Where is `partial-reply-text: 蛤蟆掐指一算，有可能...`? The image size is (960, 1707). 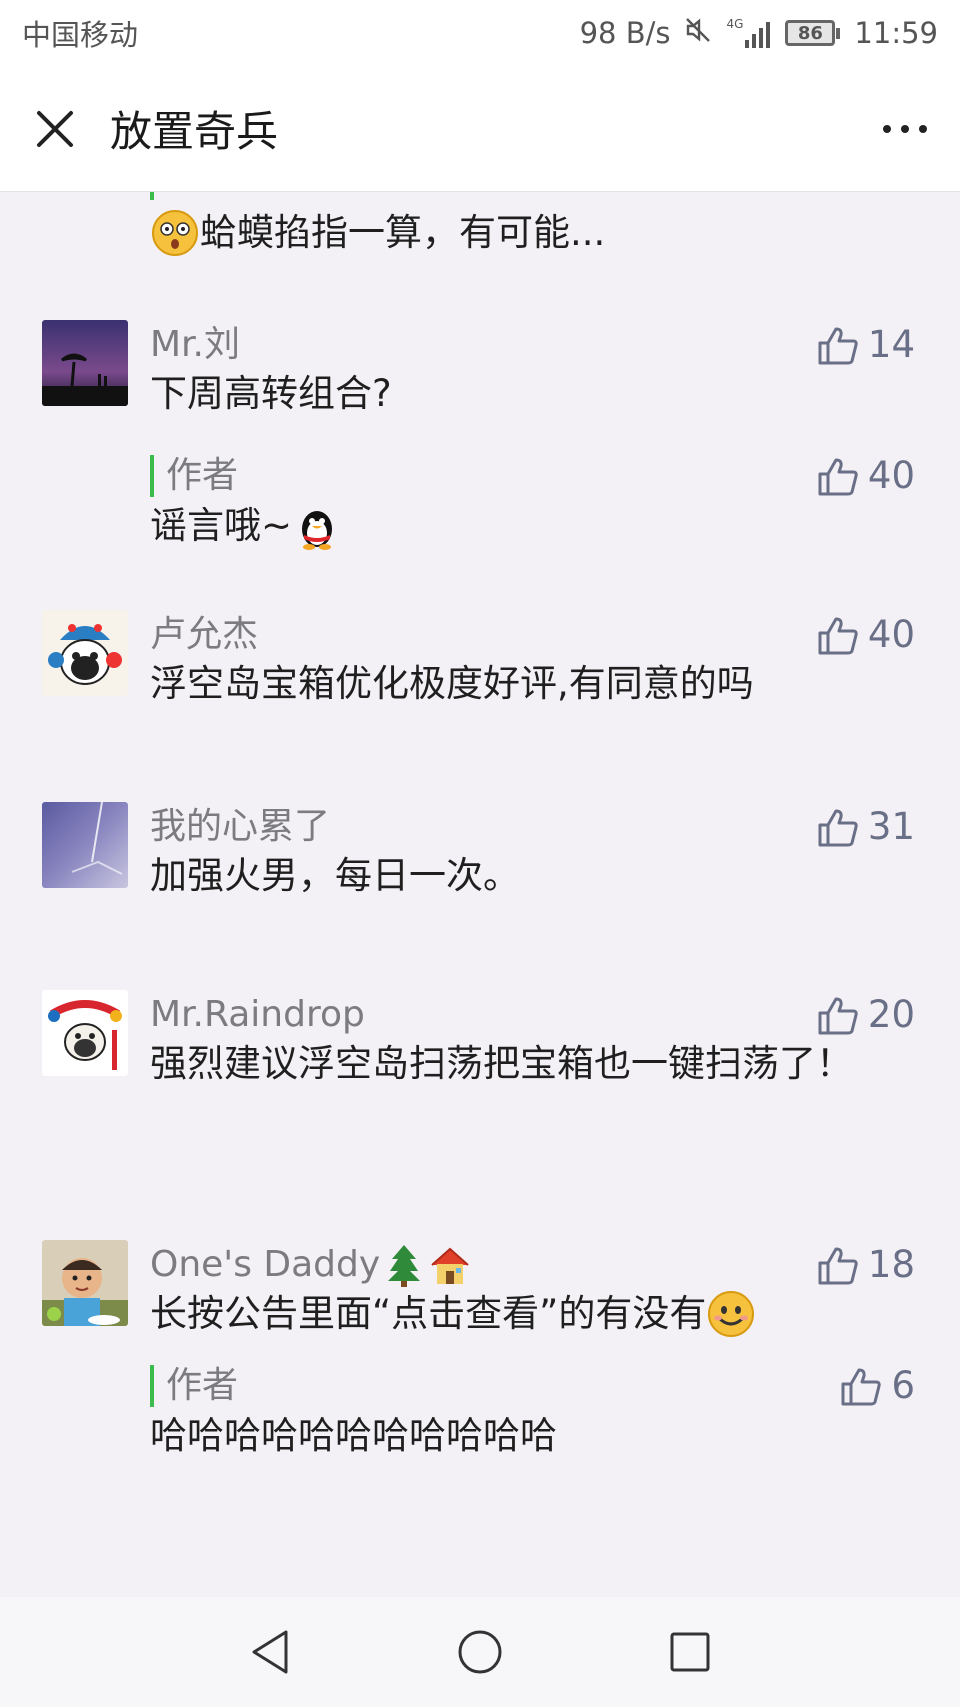
partial-reply-text: 蛤蟆掐指一算，有可能... is located at coordinates (403, 232).